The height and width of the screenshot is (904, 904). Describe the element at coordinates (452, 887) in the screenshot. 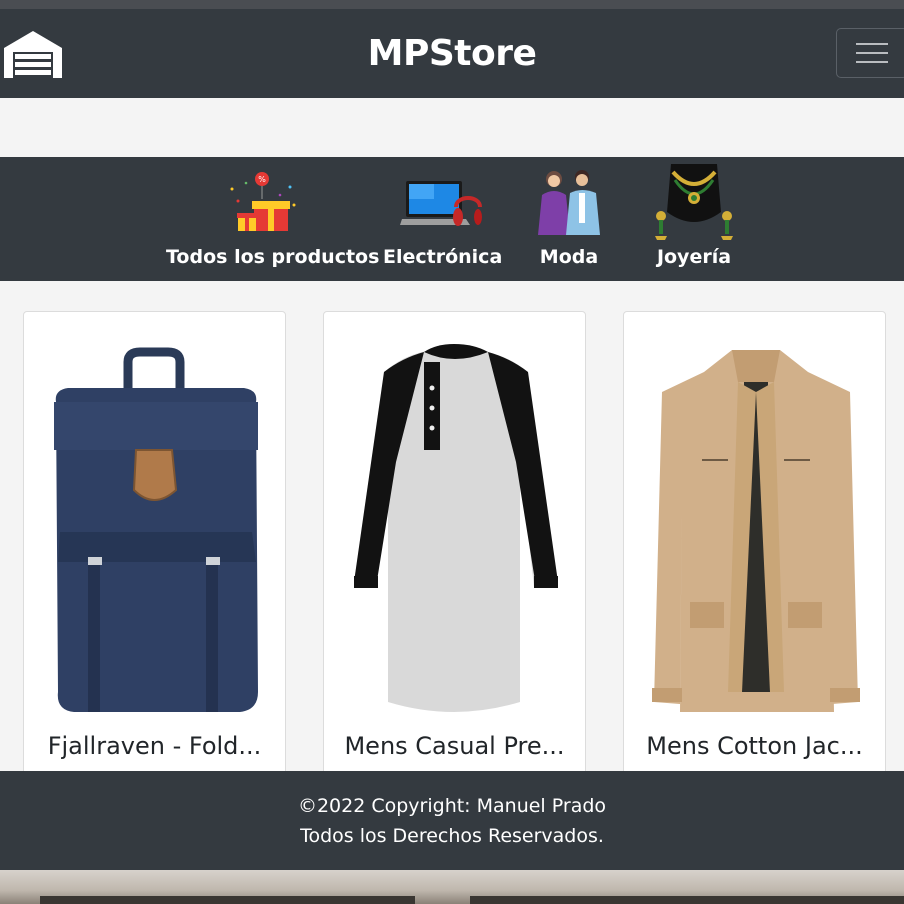

I see `background-image-strip` at that location.